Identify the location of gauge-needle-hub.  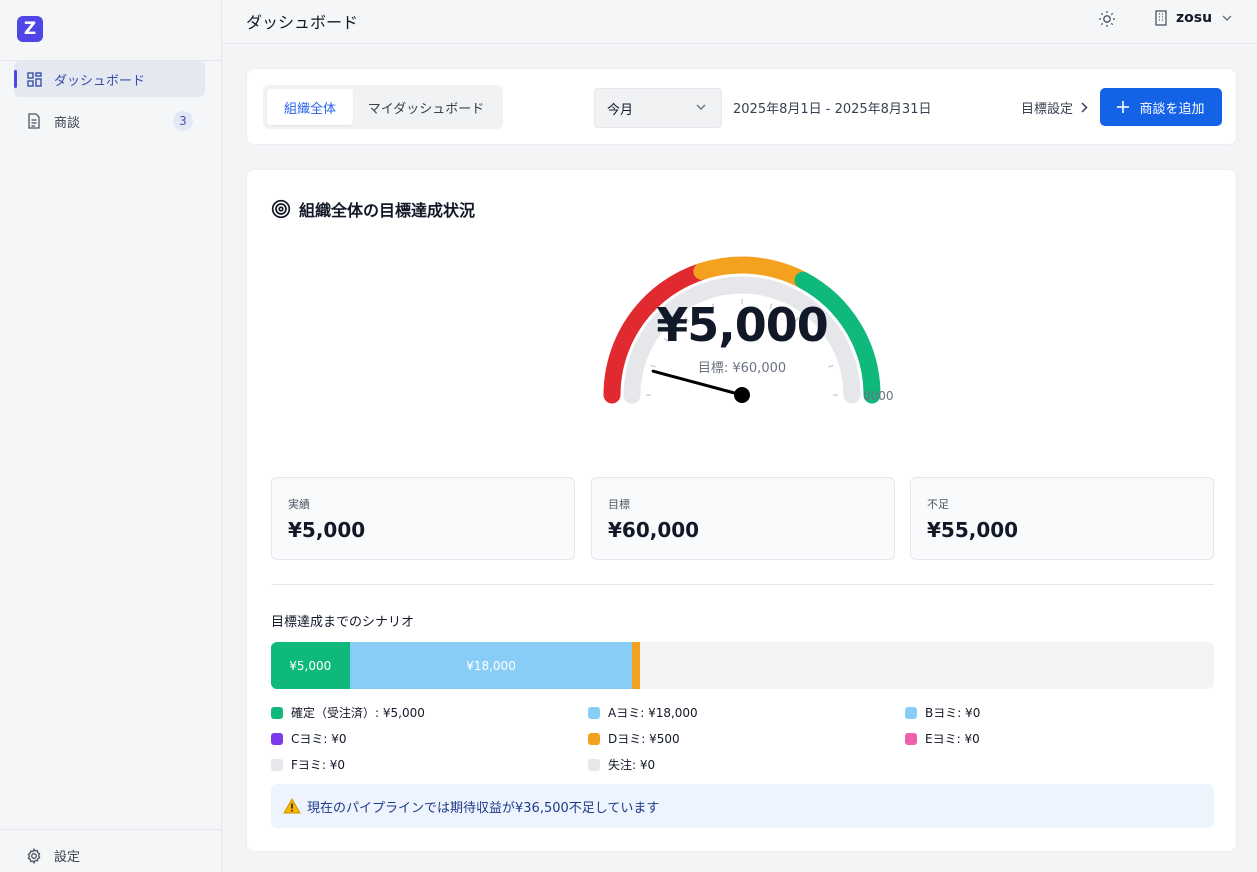
(742, 395).